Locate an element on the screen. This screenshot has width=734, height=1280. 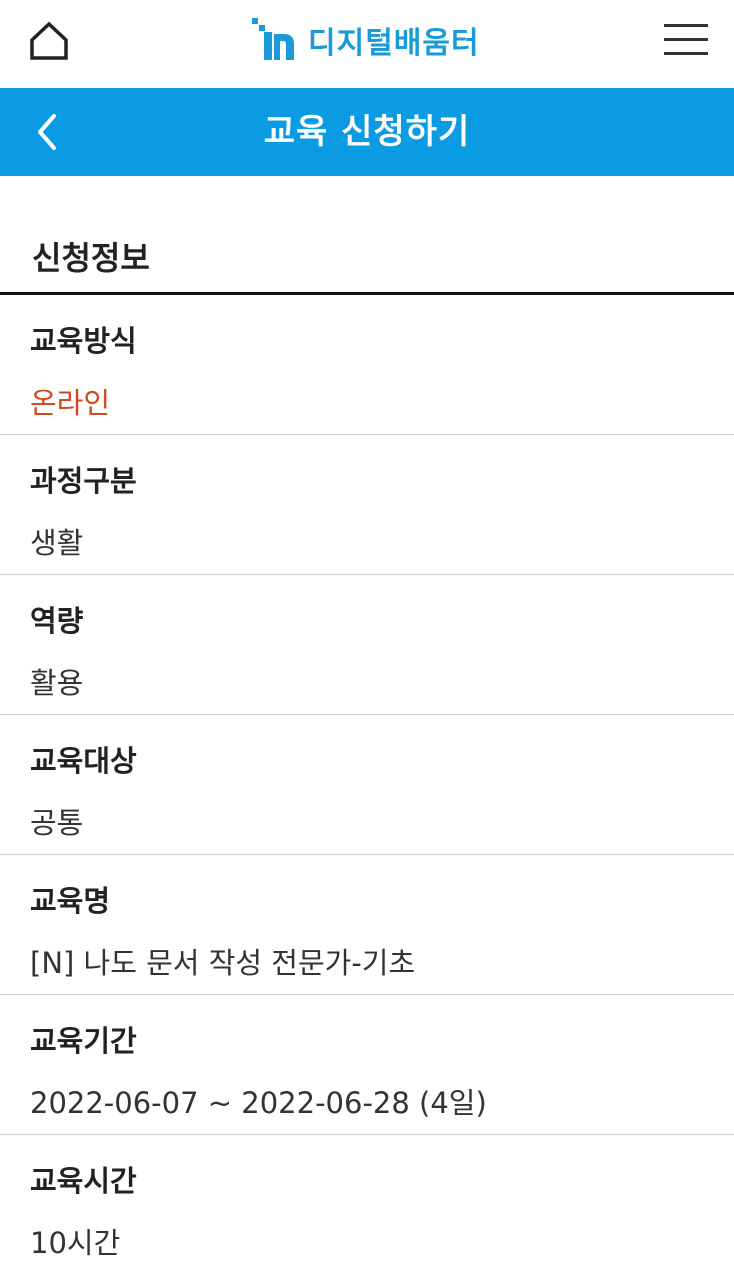
menu-button is located at coordinates (686, 40).